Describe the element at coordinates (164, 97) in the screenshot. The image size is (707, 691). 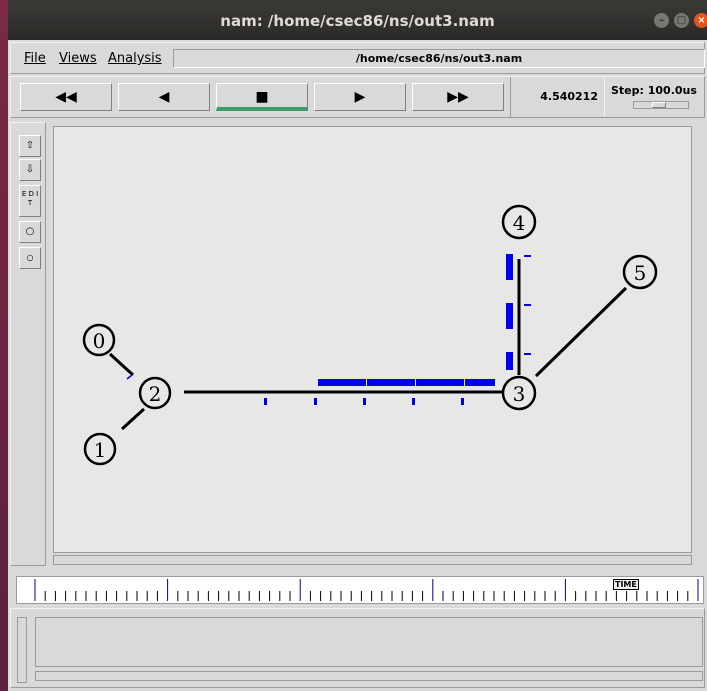
I see `rewind-button: ◀` at that location.